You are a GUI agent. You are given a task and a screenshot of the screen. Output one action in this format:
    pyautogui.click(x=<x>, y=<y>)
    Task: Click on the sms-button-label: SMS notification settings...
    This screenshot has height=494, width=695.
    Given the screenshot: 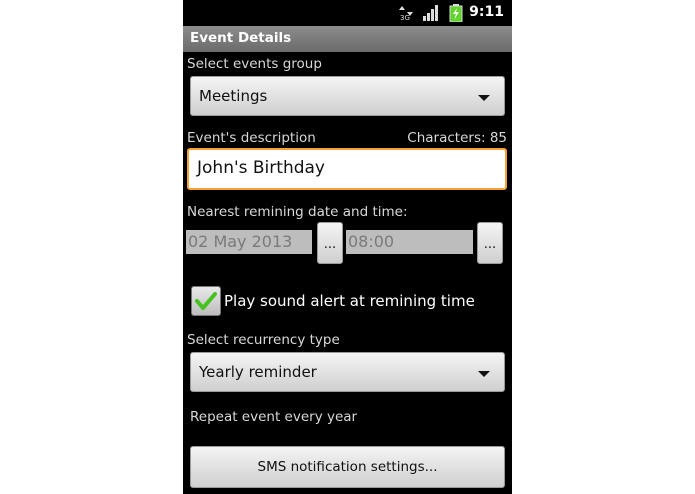 What is the action you would take?
    pyautogui.click(x=347, y=467)
    